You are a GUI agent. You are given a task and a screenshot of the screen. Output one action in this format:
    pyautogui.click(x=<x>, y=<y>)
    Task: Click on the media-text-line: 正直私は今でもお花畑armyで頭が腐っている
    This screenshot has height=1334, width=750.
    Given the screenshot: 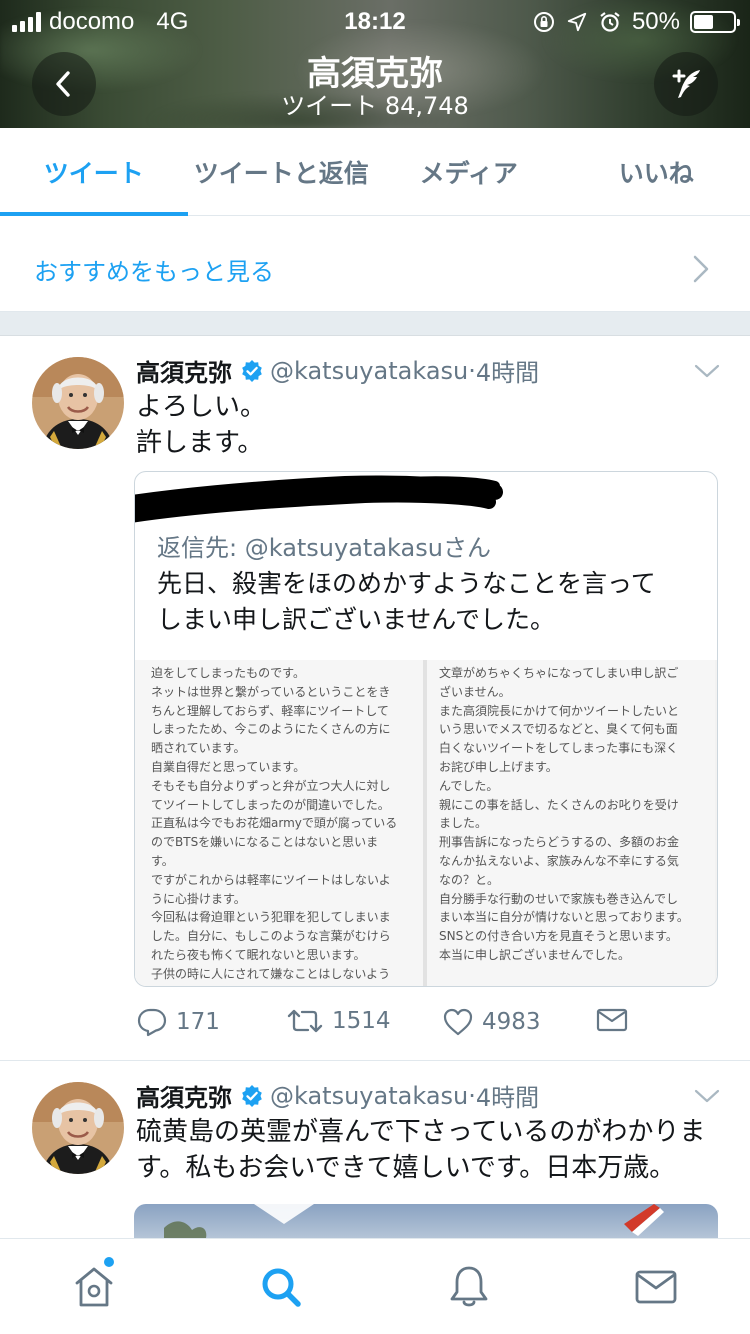 What is the action you would take?
    pyautogui.click(x=274, y=823)
    